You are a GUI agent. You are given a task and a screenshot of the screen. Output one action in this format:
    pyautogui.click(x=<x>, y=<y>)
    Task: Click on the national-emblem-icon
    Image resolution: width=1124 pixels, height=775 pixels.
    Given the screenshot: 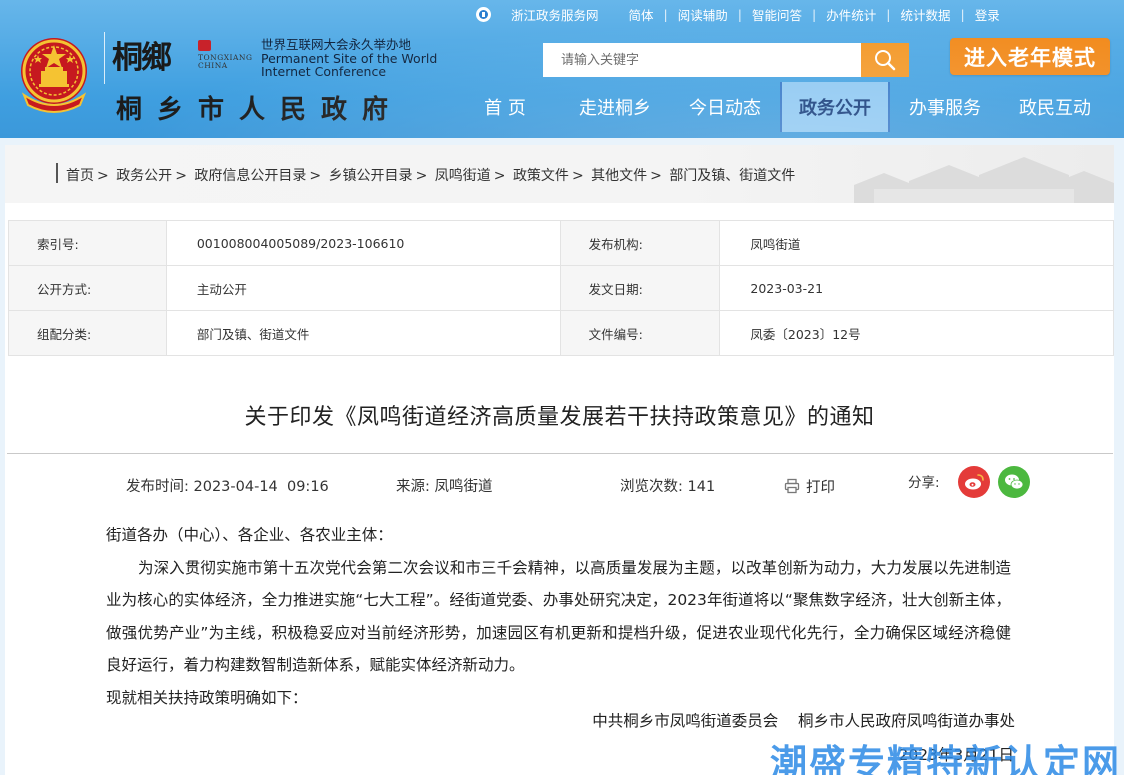 What is the action you would take?
    pyautogui.click(x=54, y=75)
    